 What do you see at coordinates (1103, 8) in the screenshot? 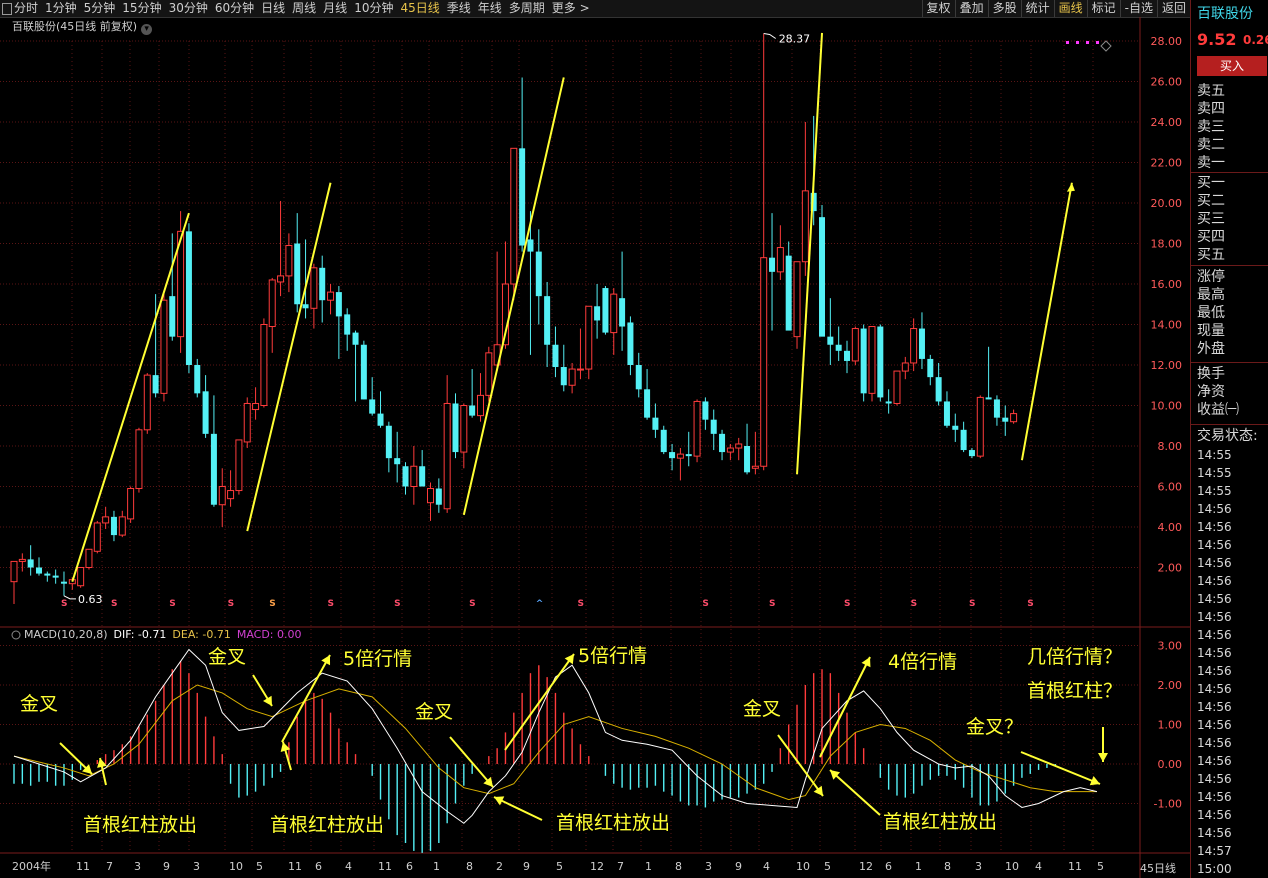
I see `tool-button-5: 标记` at bounding box center [1103, 8].